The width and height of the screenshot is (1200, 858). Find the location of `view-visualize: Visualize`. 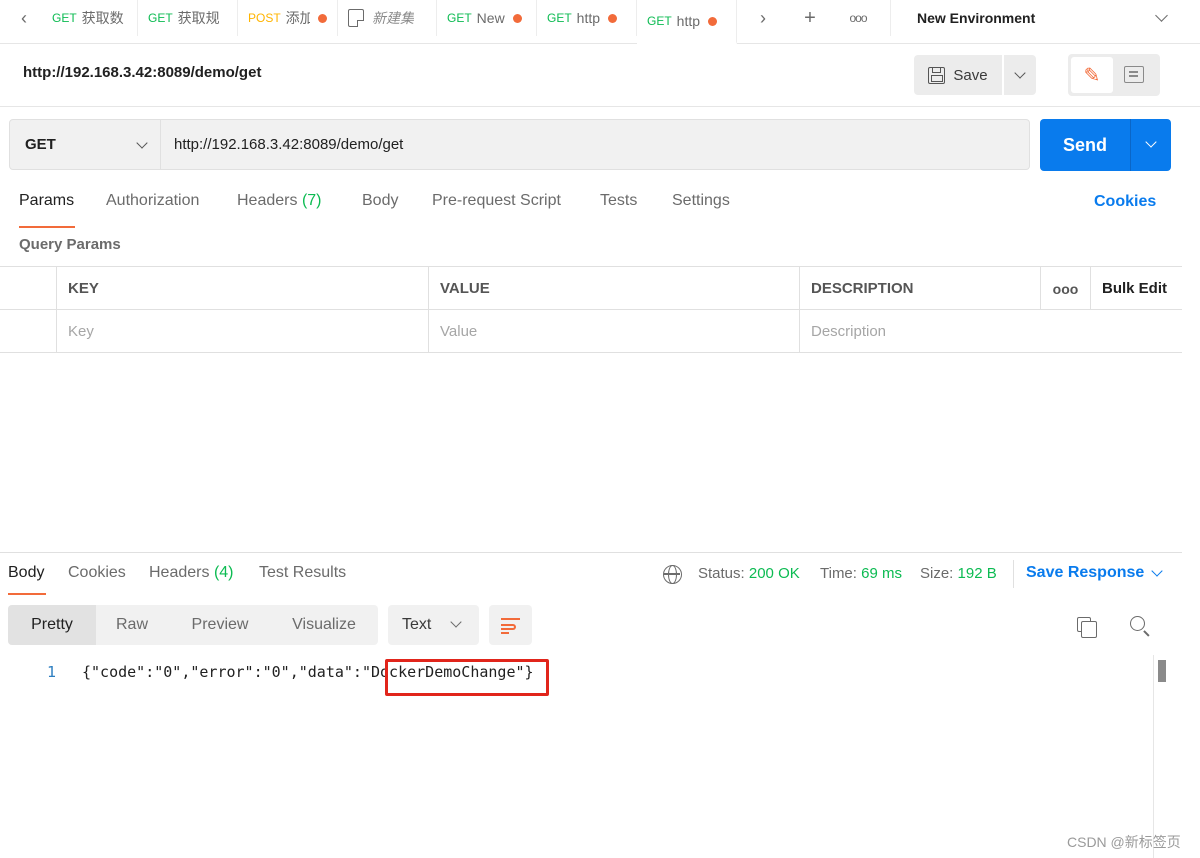

view-visualize: Visualize is located at coordinates (324, 625).